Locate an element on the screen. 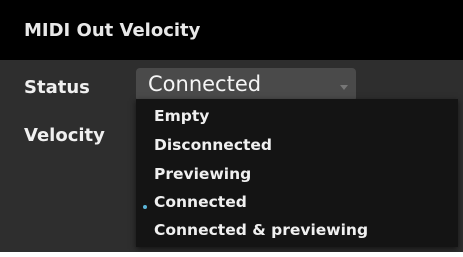  bottom-edge is located at coordinates (231, 254).